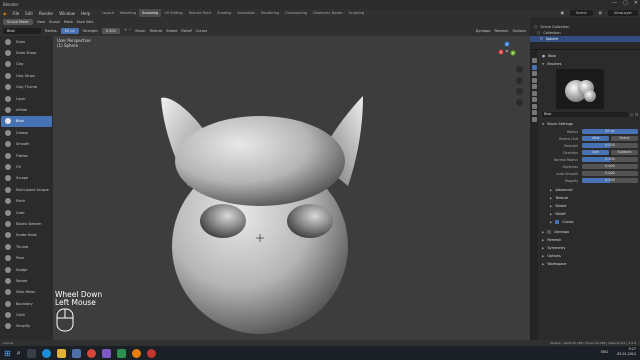  Describe the element at coordinates (614, 3) in the screenshot. I see `minimize-button: —` at that location.